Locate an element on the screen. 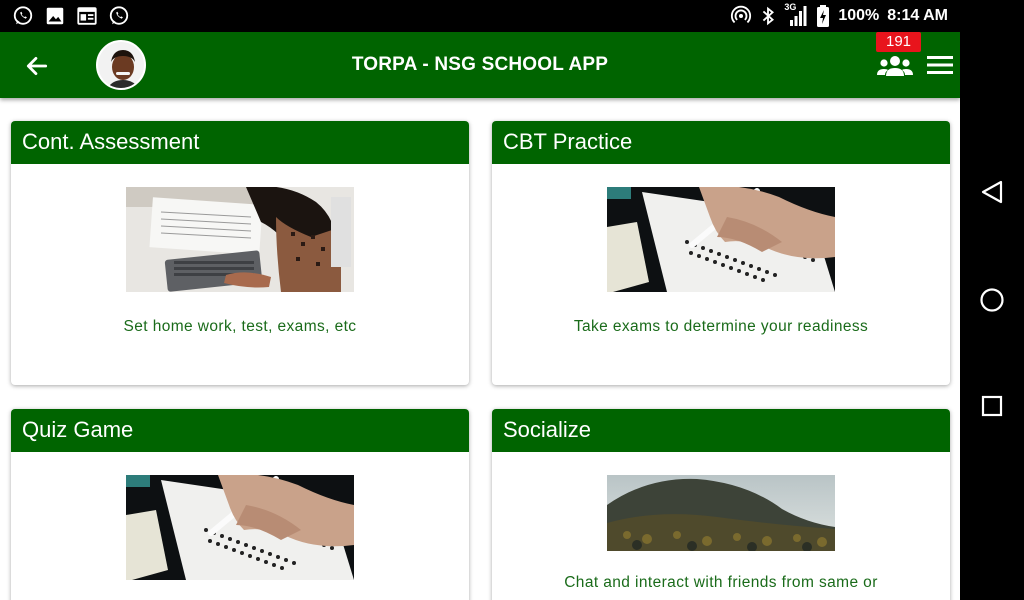 The image size is (1024, 600). hamburger-menu-icon is located at coordinates (940, 65).